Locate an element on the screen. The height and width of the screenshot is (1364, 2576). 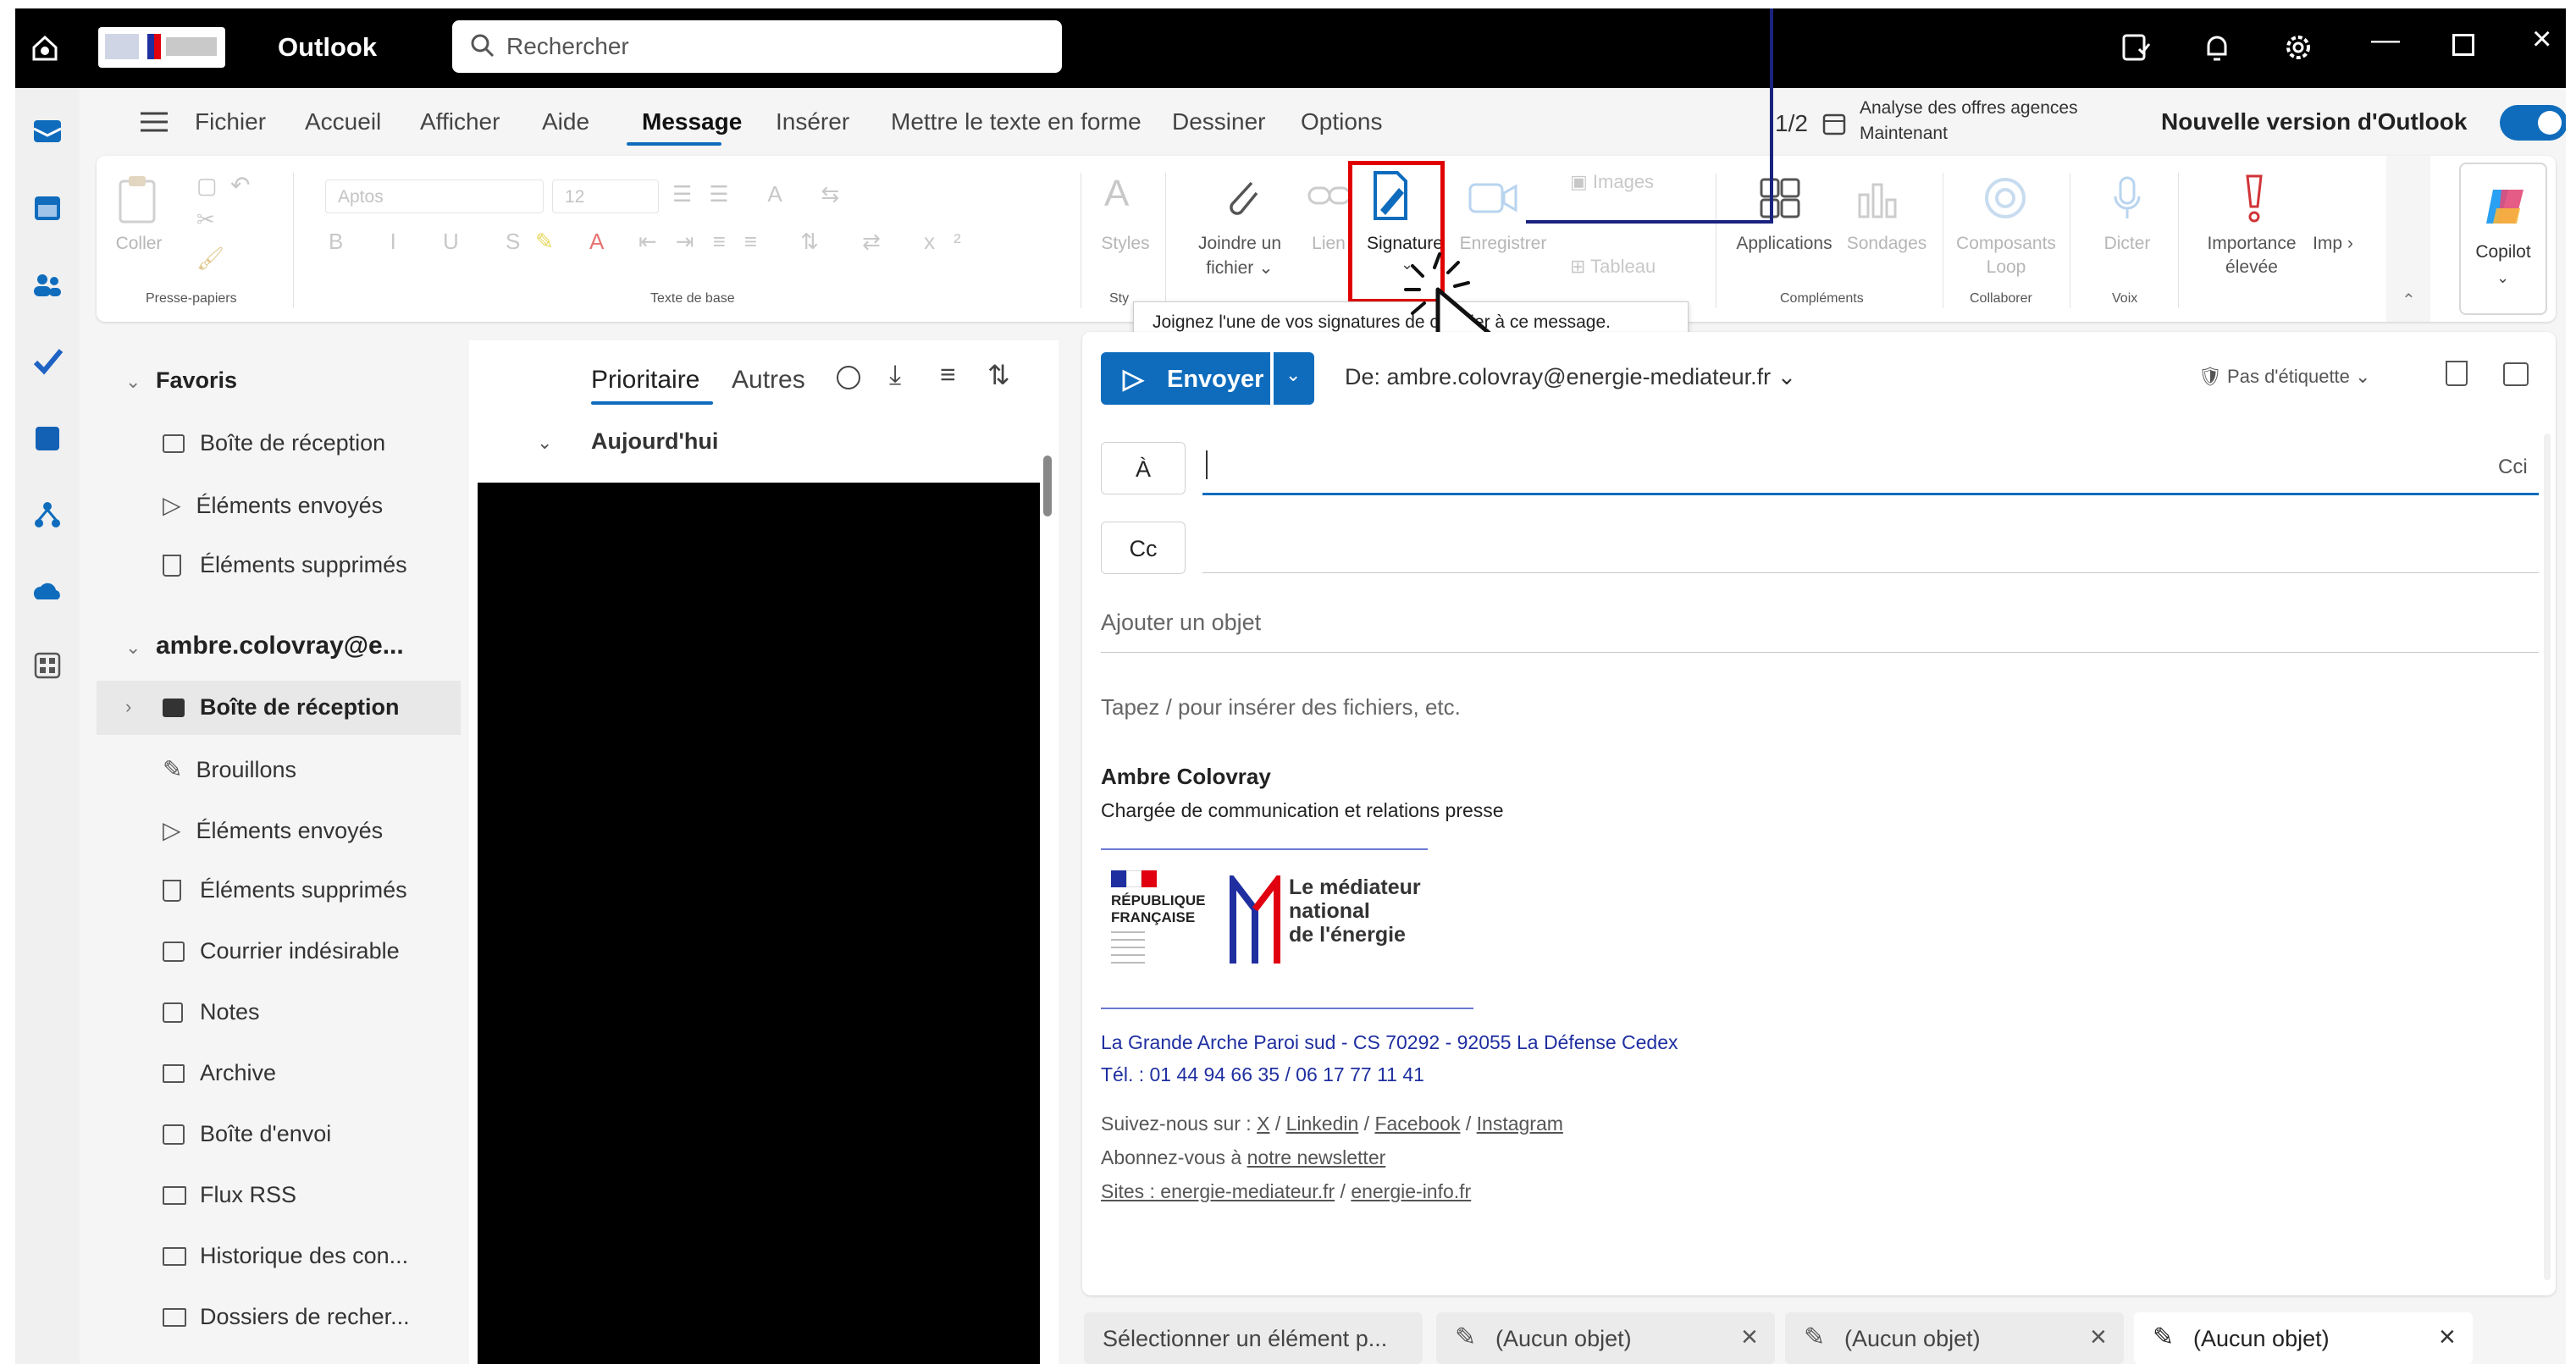
paperclip-icon is located at coordinates (1241, 199).